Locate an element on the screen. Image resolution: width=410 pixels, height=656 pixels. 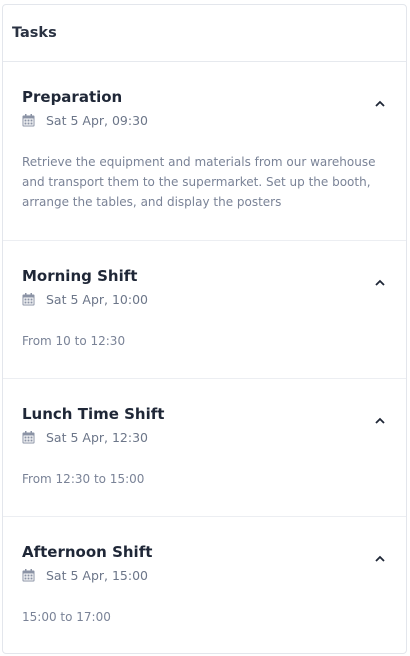
task-date: Sat 5 Apr, 12:30 is located at coordinates (204, 437).